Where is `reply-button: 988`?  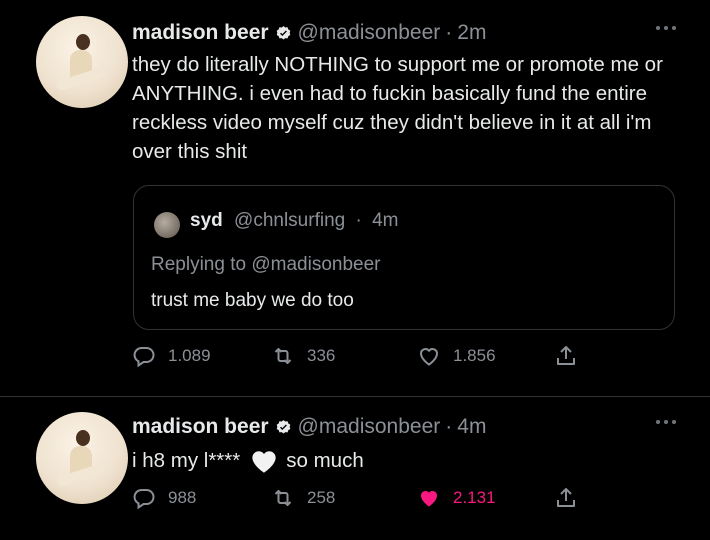 reply-button: 988 is located at coordinates (164, 498).